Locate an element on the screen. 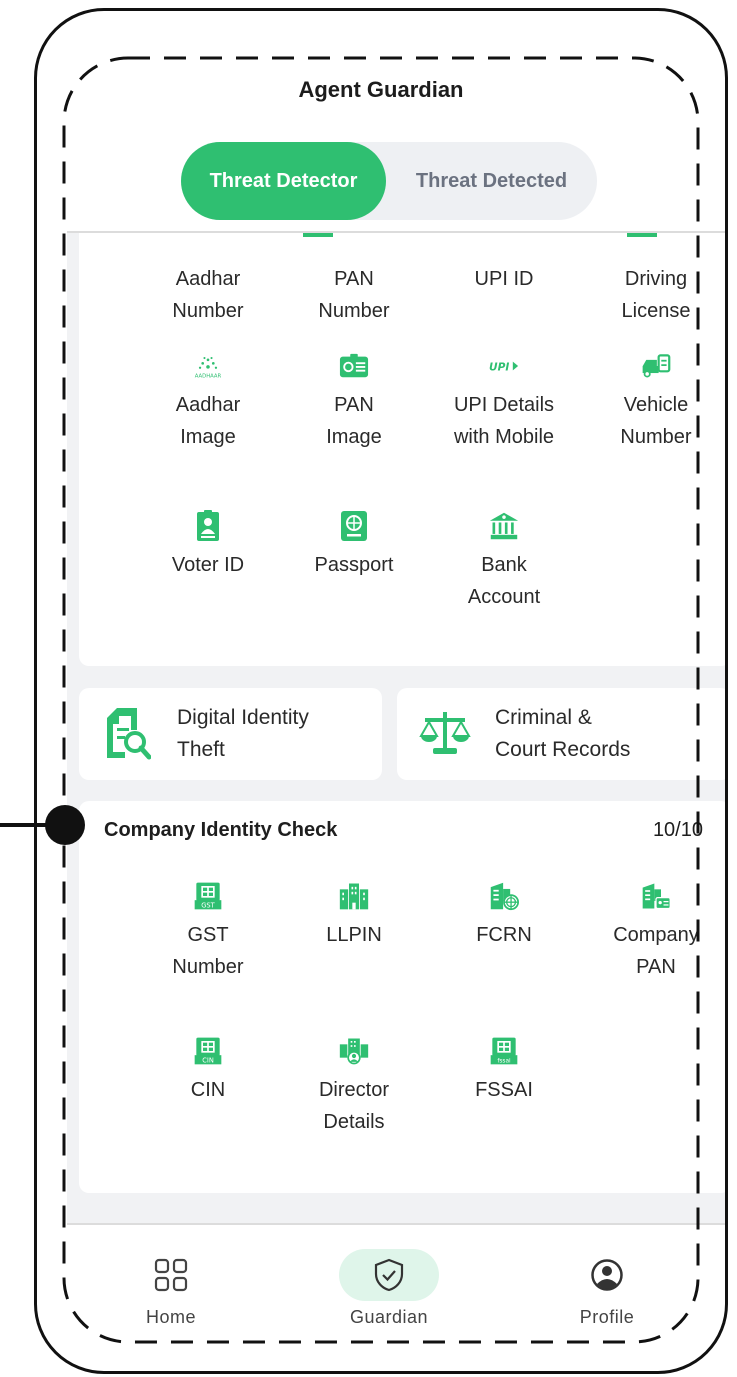 This screenshot has height=1377, width=737. item-upi-details: UPI UPI Details with Mobile is located at coordinates (504, 402).